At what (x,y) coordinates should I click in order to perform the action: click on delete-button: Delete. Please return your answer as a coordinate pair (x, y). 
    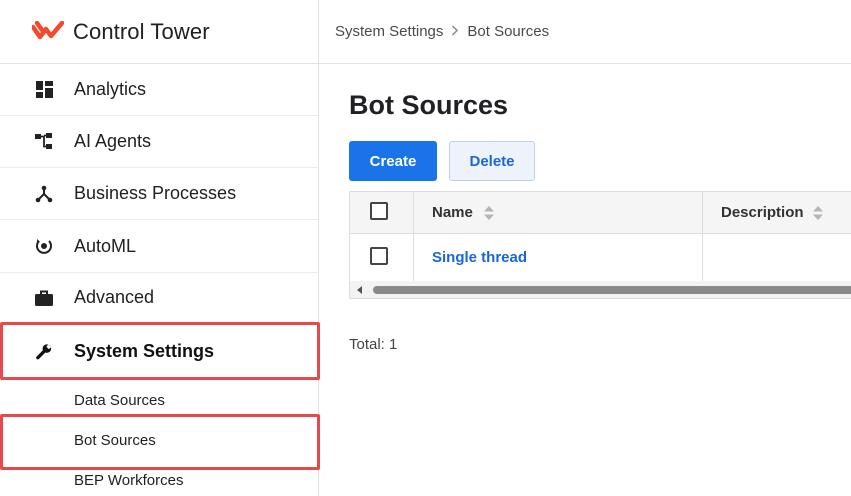
    Looking at the image, I should click on (492, 161).